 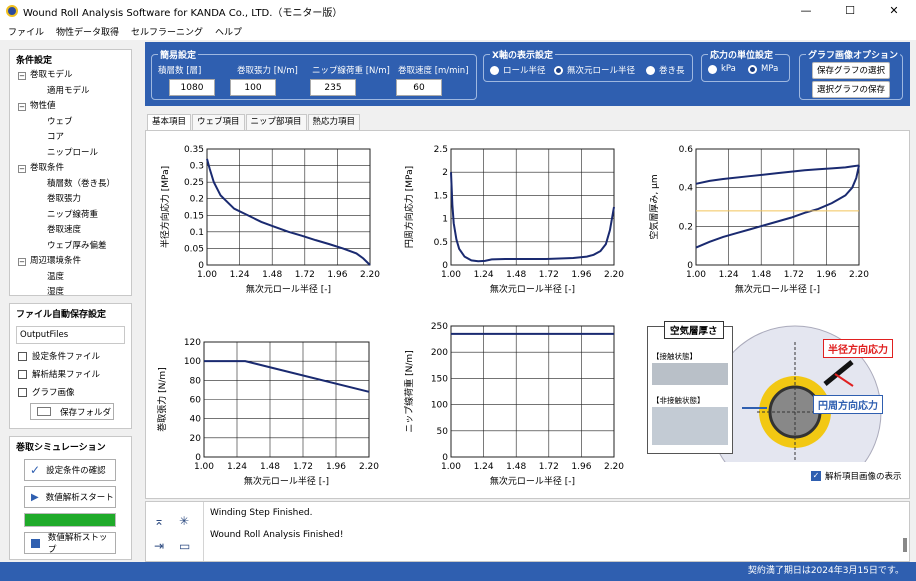 I want to click on simulation-panel: 巻取シミュレーション ✓ 設定条件の確認 ▶ 数値解析スタート 数値解析ストップ, so click(x=70, y=498).